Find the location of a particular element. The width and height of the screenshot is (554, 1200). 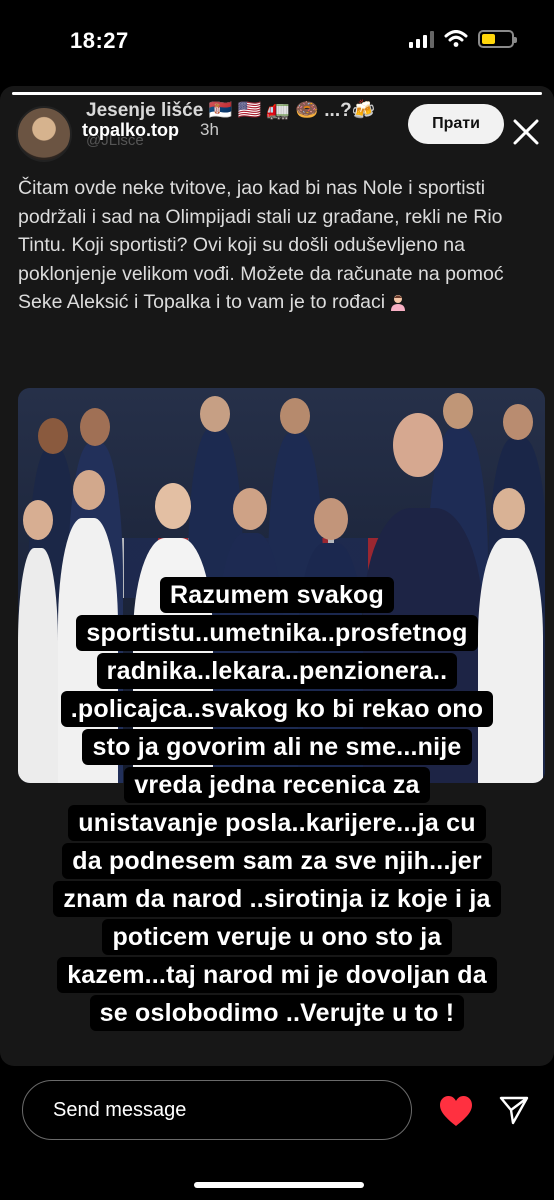

caption-line: kazem...taj narod mi je dovoljan da is located at coordinates (277, 975).